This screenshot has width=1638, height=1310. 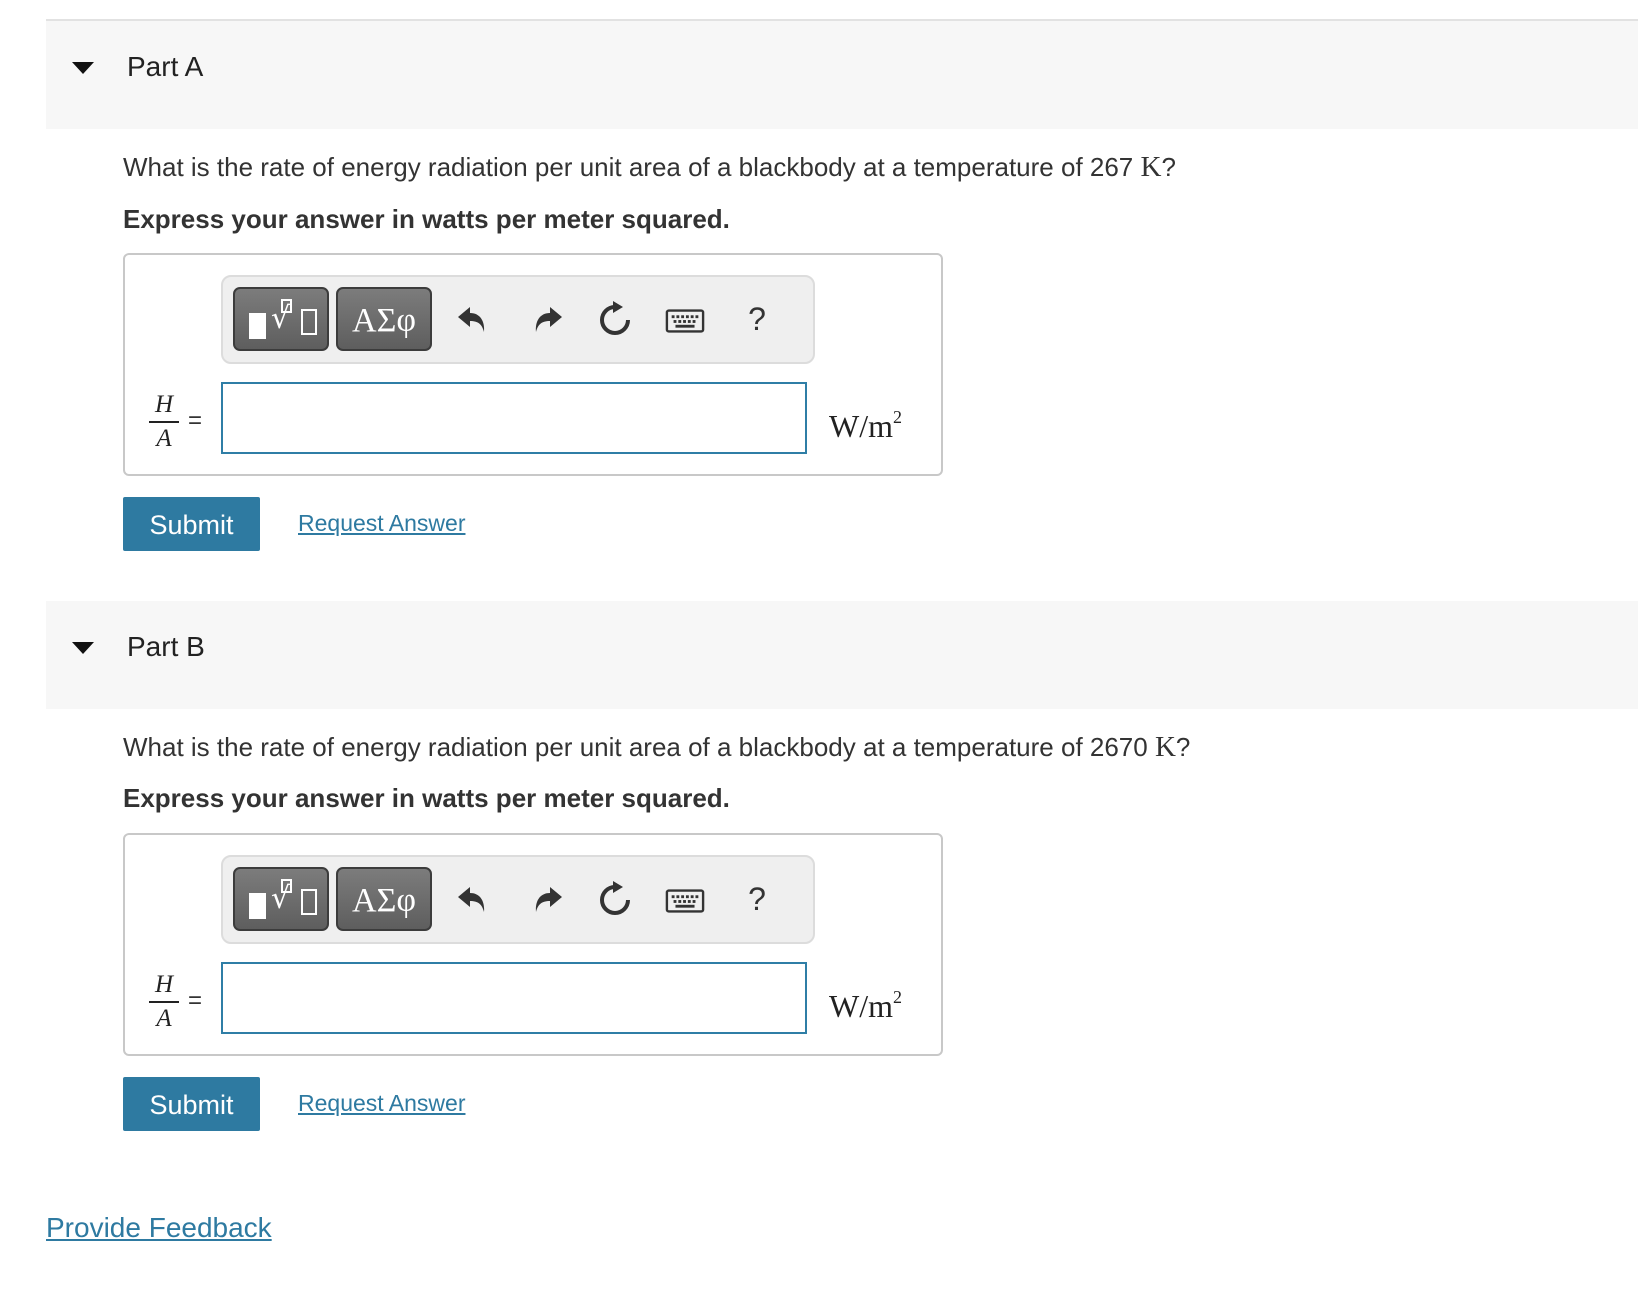 What do you see at coordinates (166, 646) in the screenshot?
I see `part-b-title: Part B` at bounding box center [166, 646].